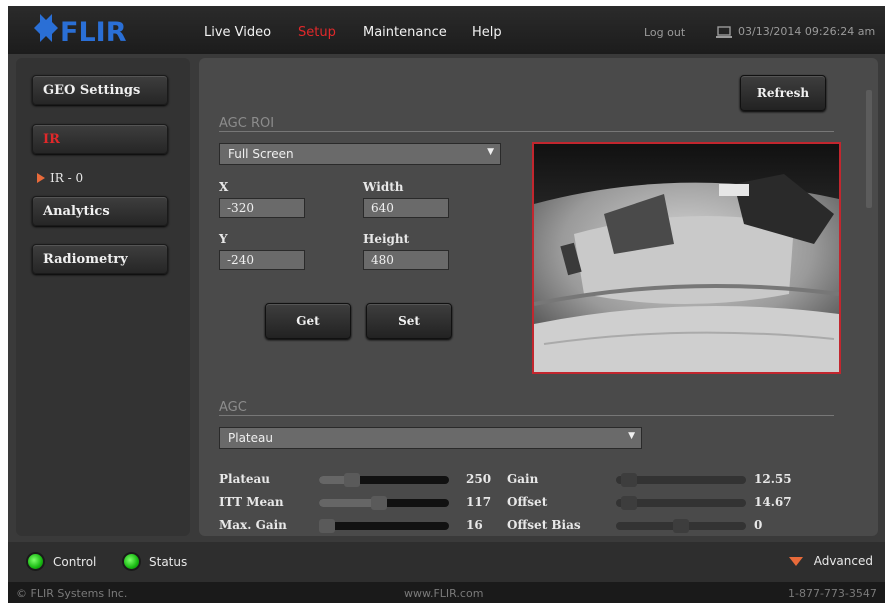  Describe the element at coordinates (406, 260) in the screenshot. I see `height-field: 480` at that location.